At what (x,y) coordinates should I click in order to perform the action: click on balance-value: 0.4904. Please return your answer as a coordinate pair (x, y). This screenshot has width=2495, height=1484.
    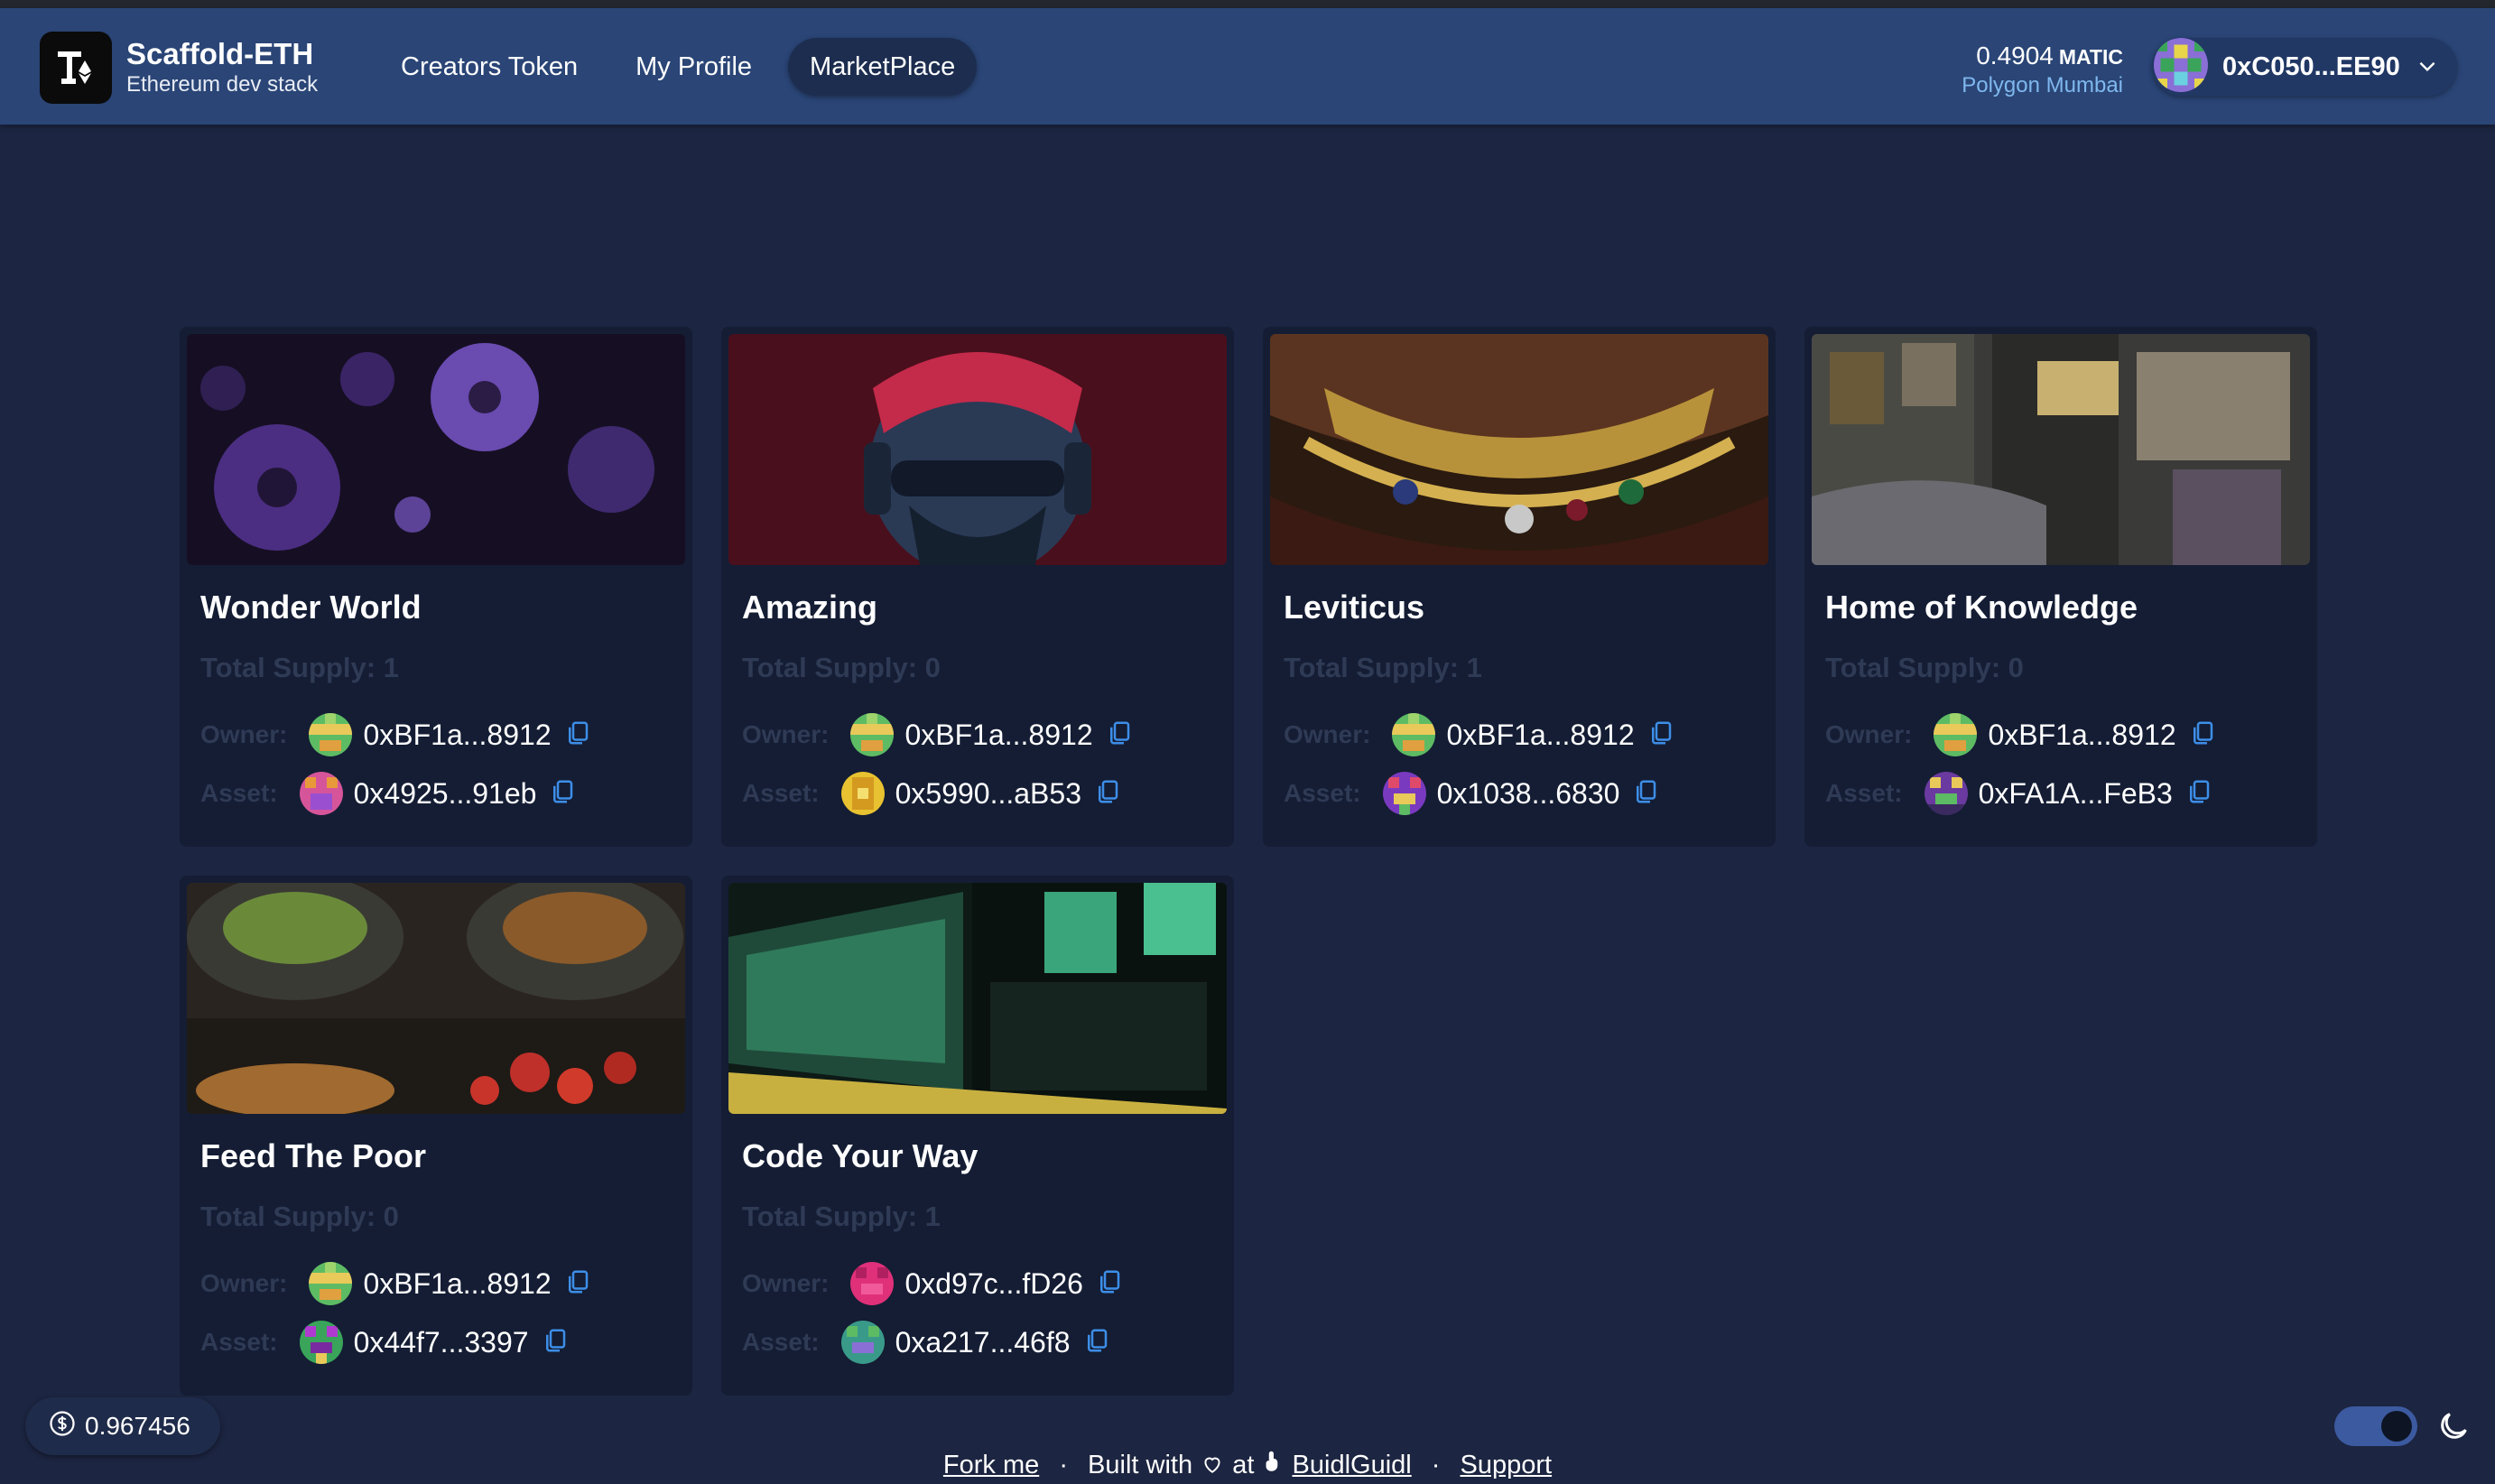
    Looking at the image, I should click on (2015, 56).